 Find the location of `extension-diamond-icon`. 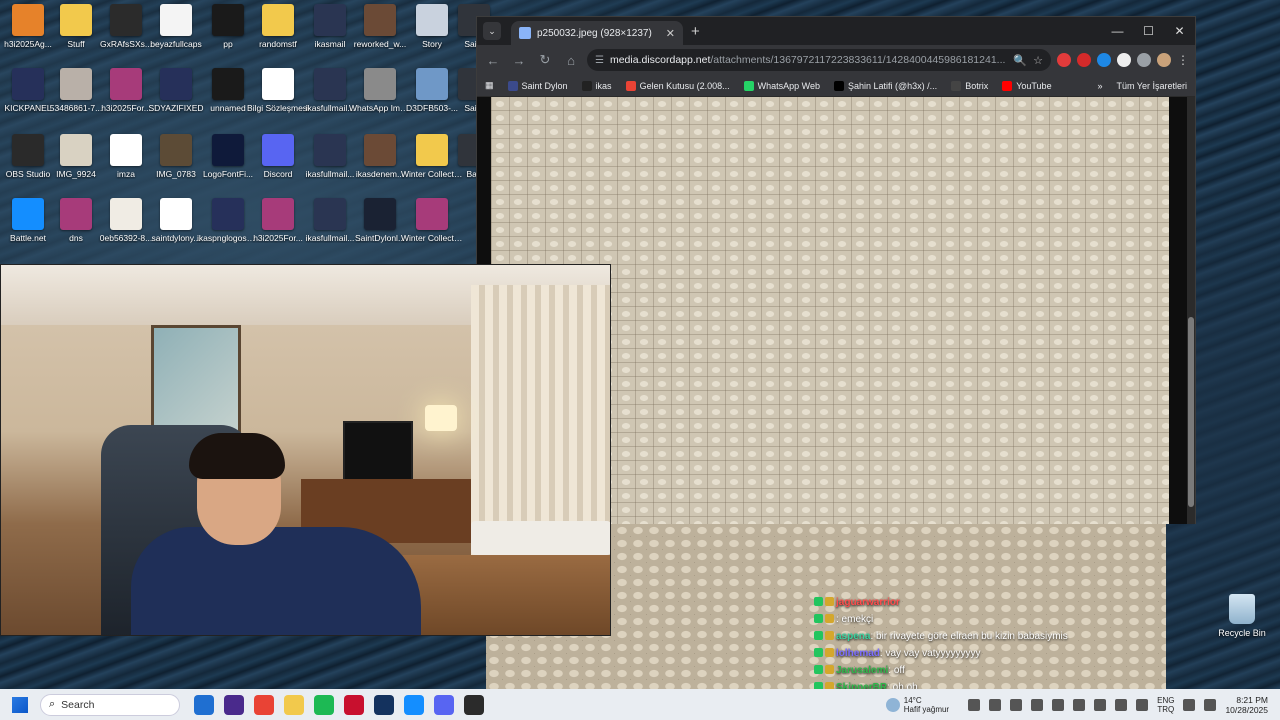

extension-diamond-icon is located at coordinates (1124, 60).